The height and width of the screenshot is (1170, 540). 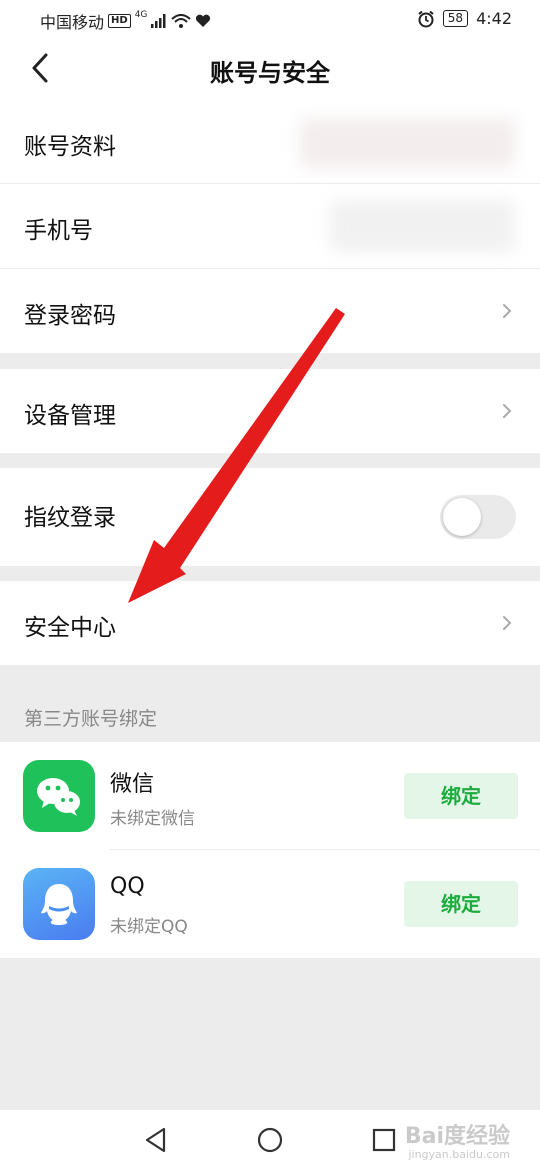 I want to click on red-arrow-shape, so click(x=236, y=455).